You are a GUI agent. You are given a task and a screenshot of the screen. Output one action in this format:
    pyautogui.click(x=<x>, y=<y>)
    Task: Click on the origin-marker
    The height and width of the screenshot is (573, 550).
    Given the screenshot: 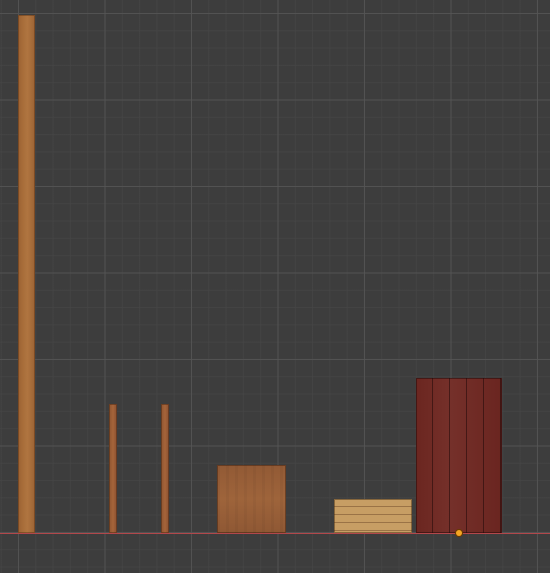 What is the action you would take?
    pyautogui.click(x=459, y=533)
    